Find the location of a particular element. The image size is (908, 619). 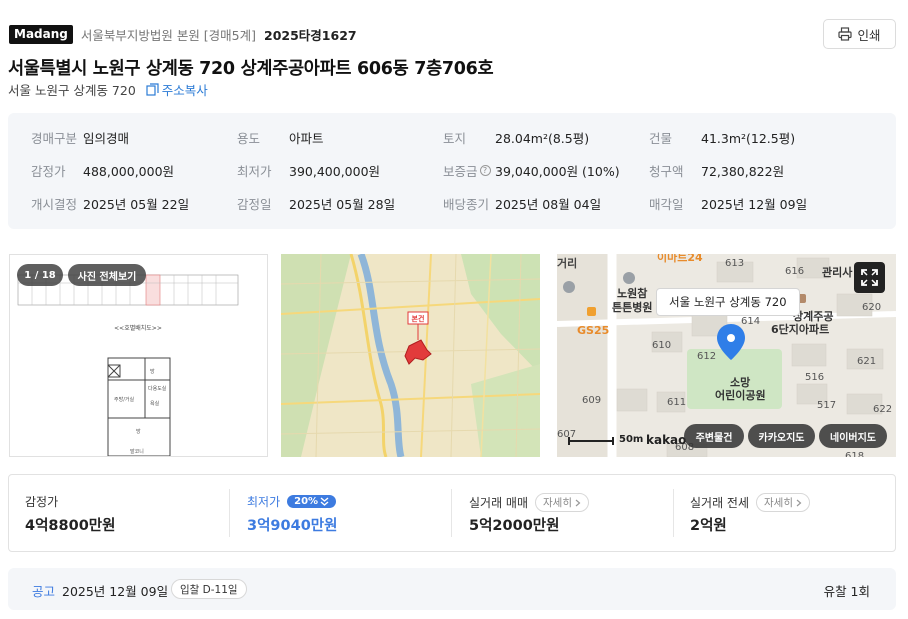

printer-icon is located at coordinates (845, 34).